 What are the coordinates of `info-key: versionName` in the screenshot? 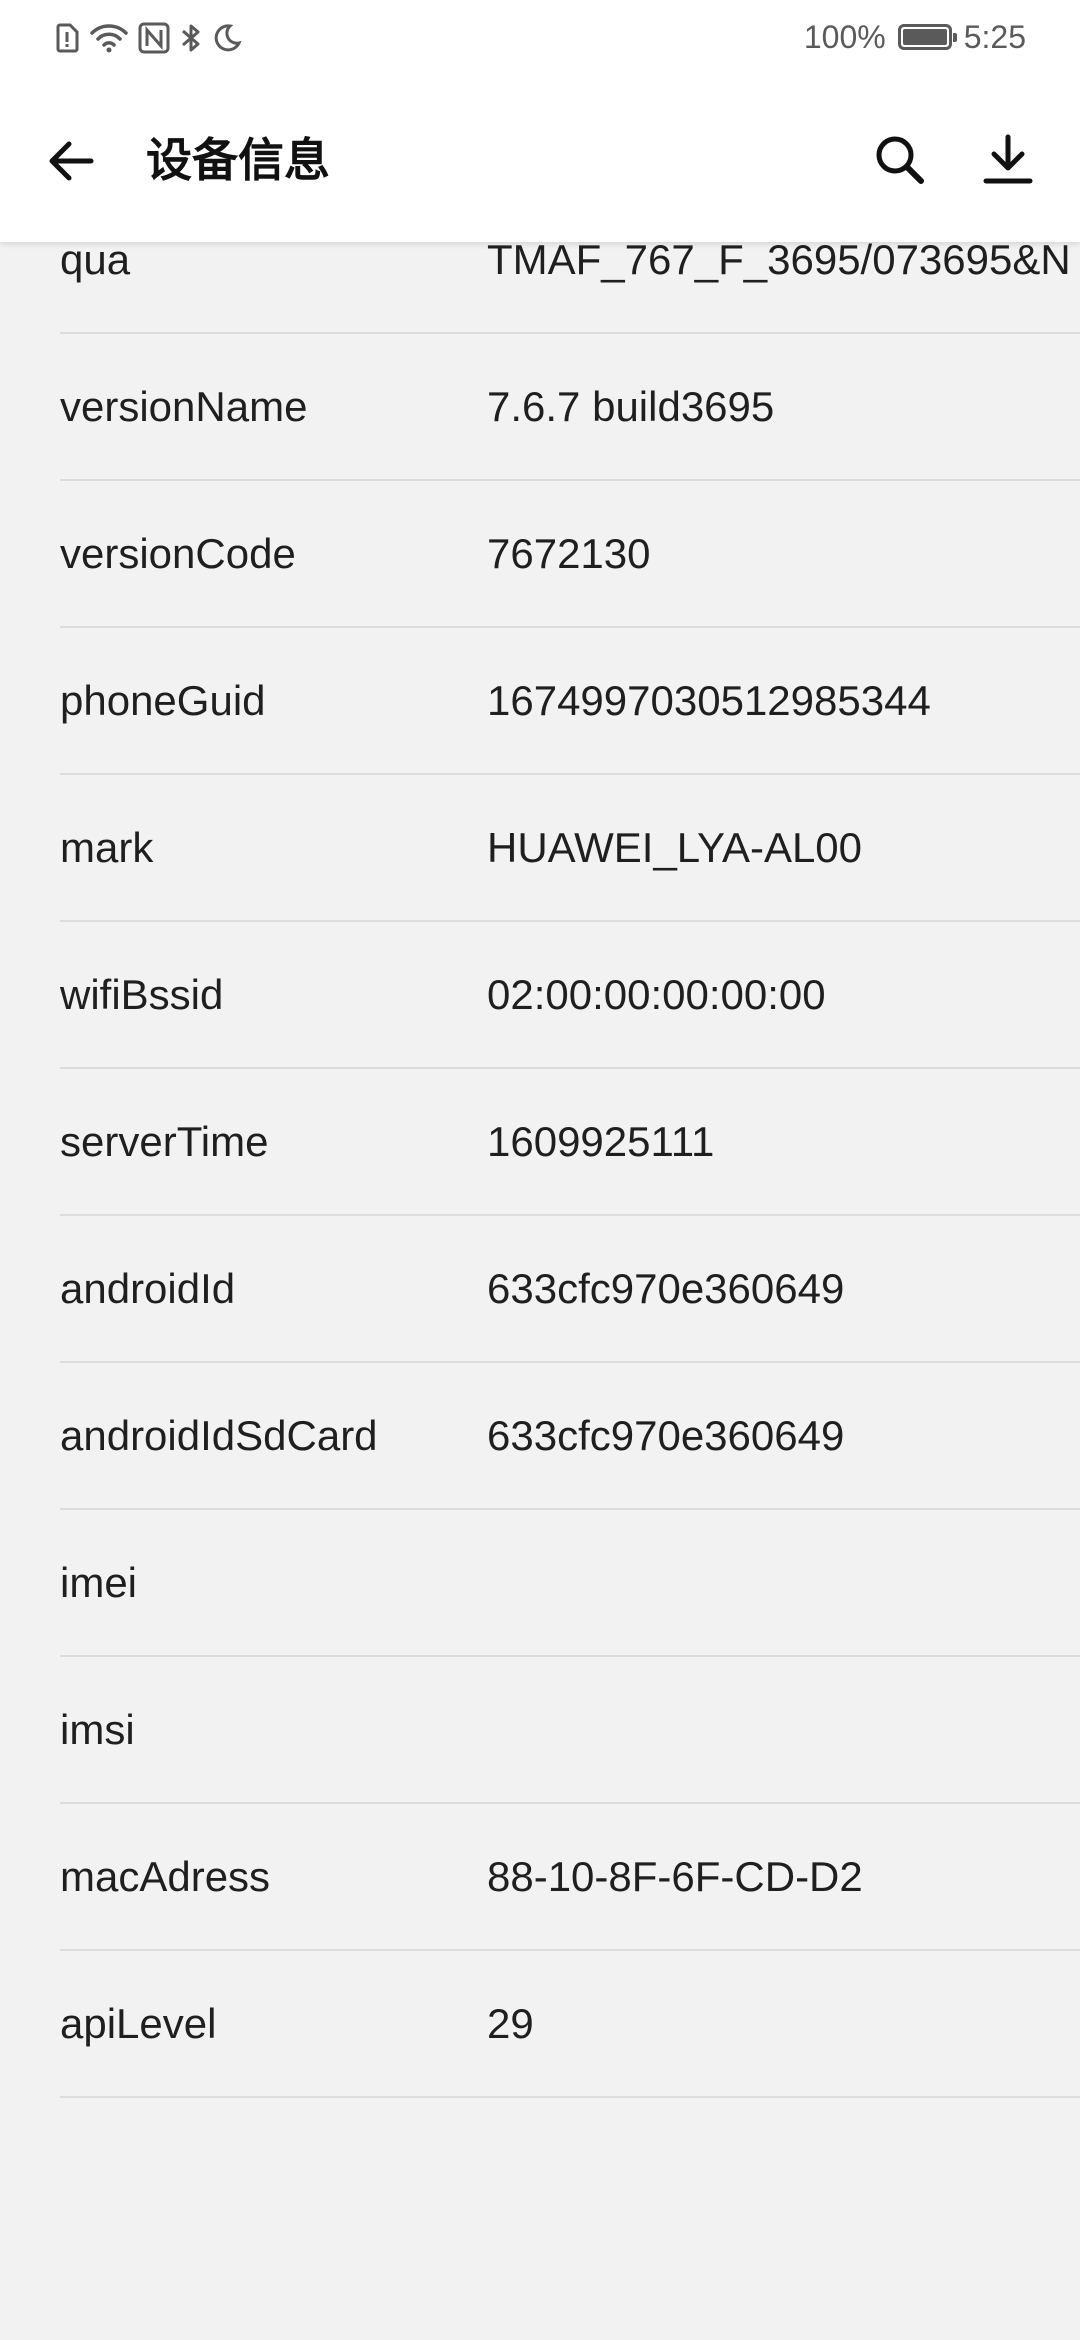 It's located at (184, 406).